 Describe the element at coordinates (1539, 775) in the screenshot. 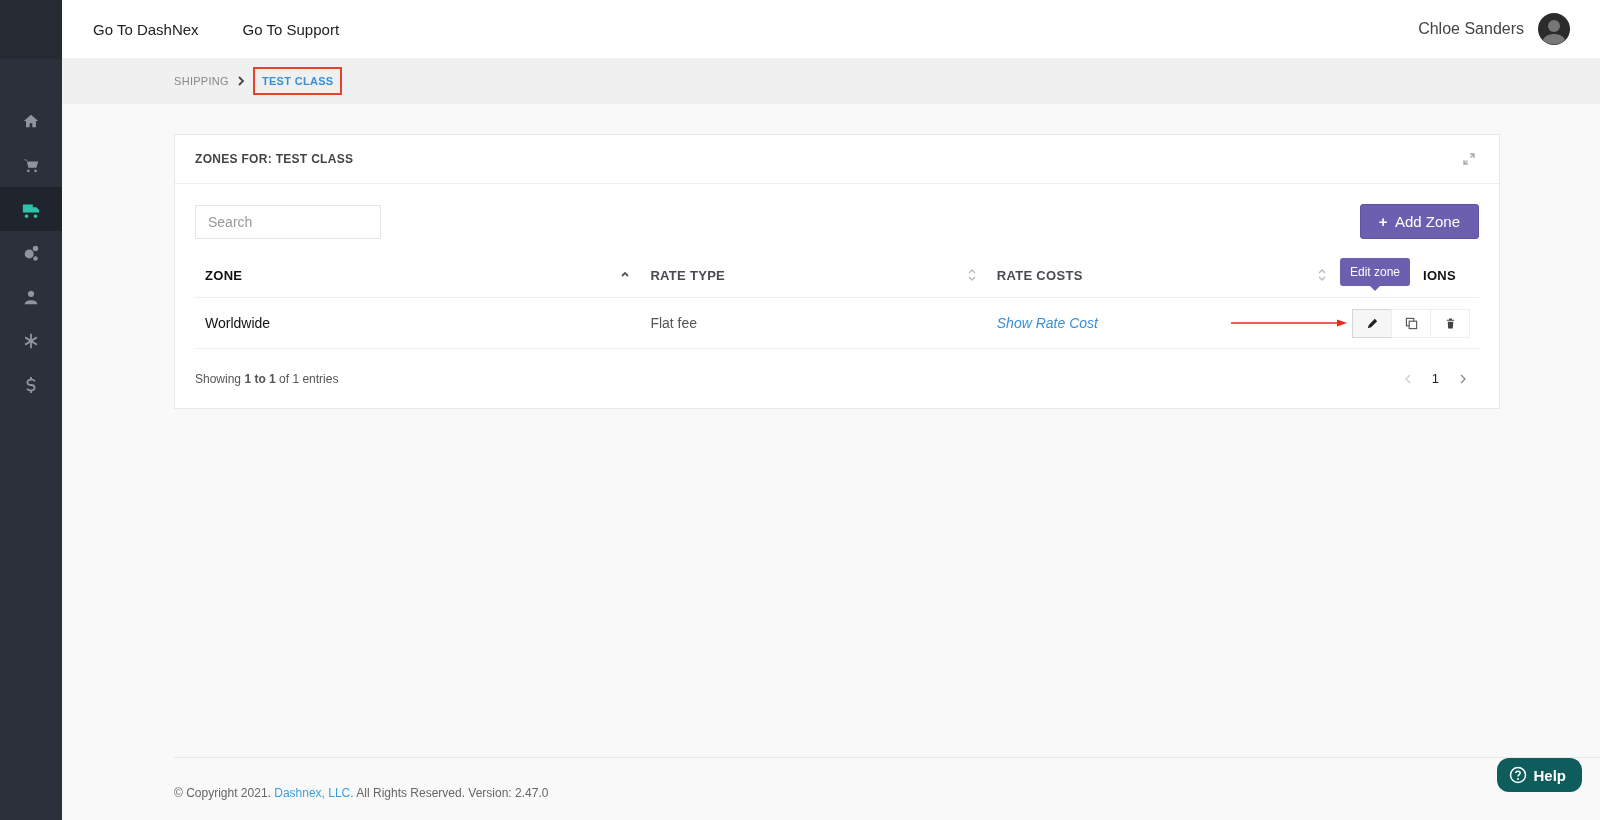

I see `help-button: Help` at that location.